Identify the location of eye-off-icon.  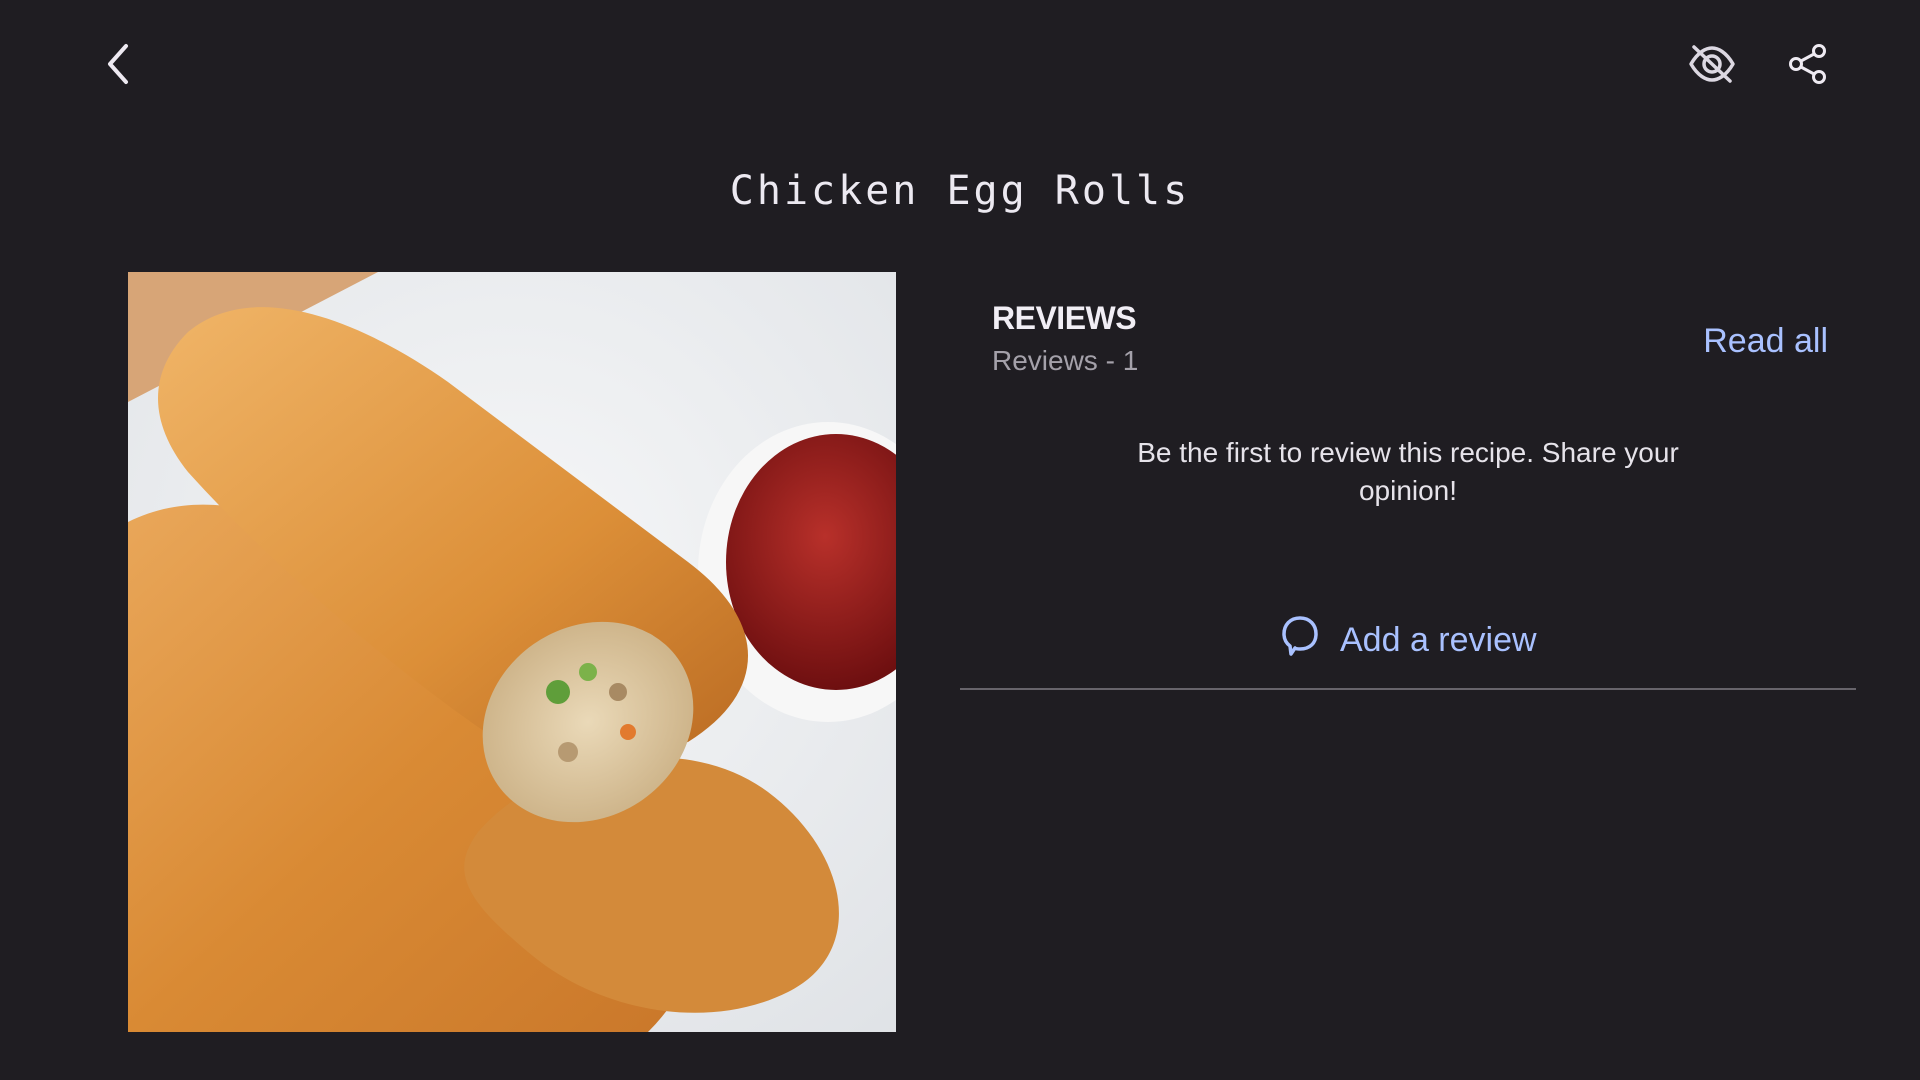
(1712, 64).